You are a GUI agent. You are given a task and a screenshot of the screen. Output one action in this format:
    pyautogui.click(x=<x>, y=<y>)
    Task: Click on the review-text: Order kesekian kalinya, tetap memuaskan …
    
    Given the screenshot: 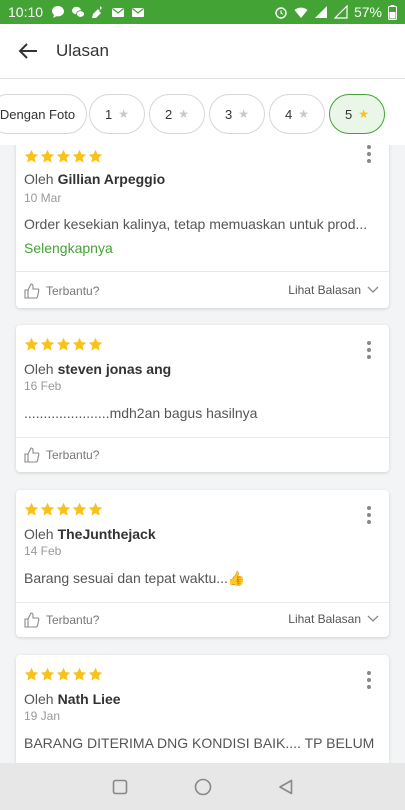 What is the action you would take?
    pyautogui.click(x=196, y=224)
    